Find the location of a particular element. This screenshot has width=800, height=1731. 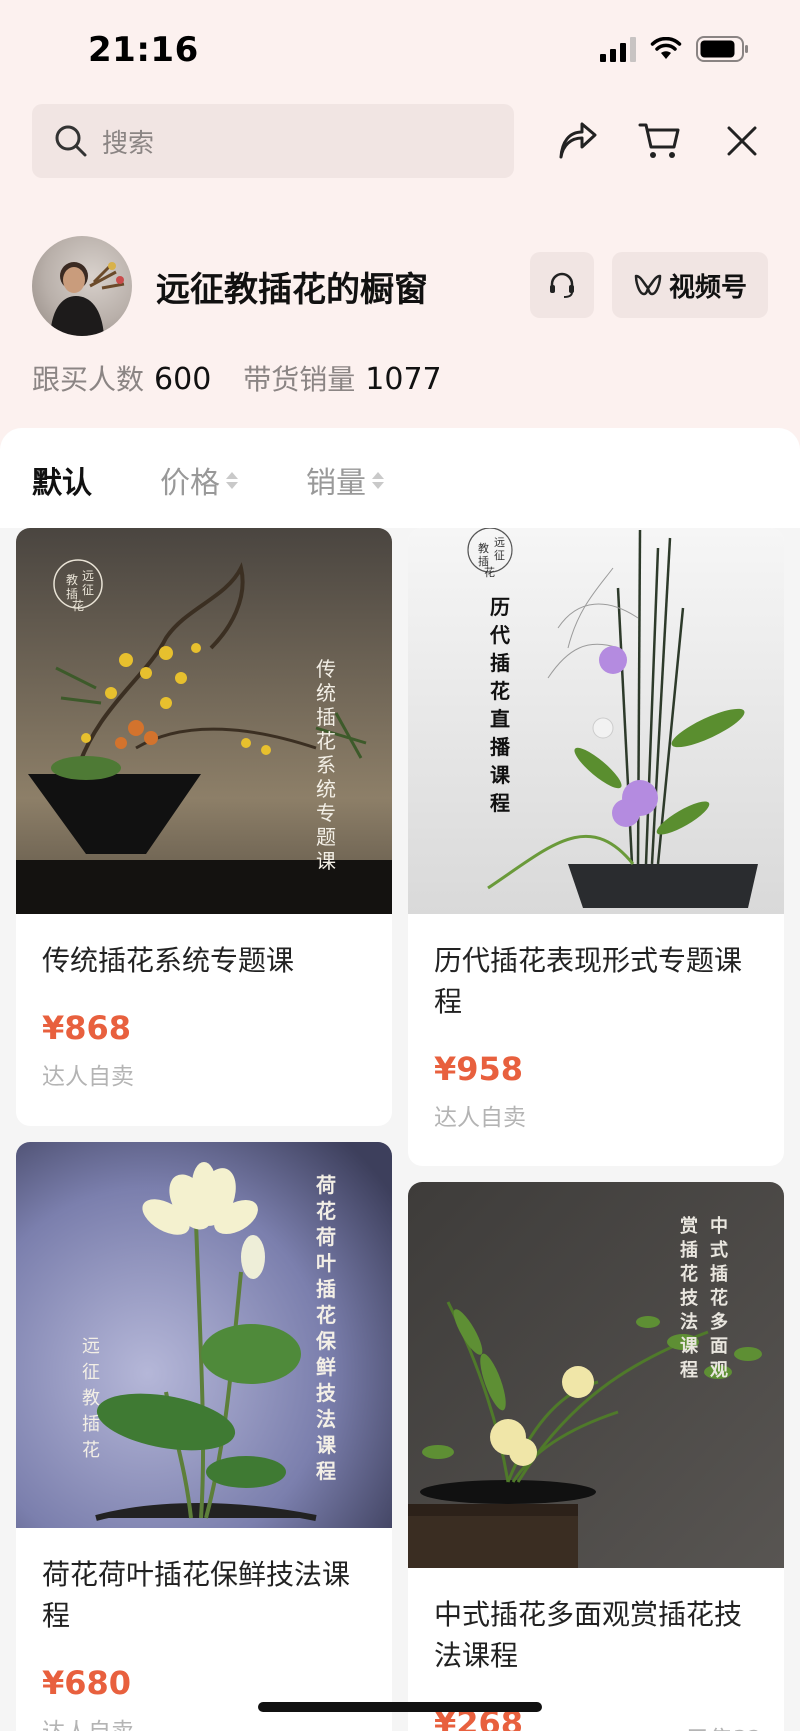

sort-tab-sales: 销量 is located at coordinates (345, 480).